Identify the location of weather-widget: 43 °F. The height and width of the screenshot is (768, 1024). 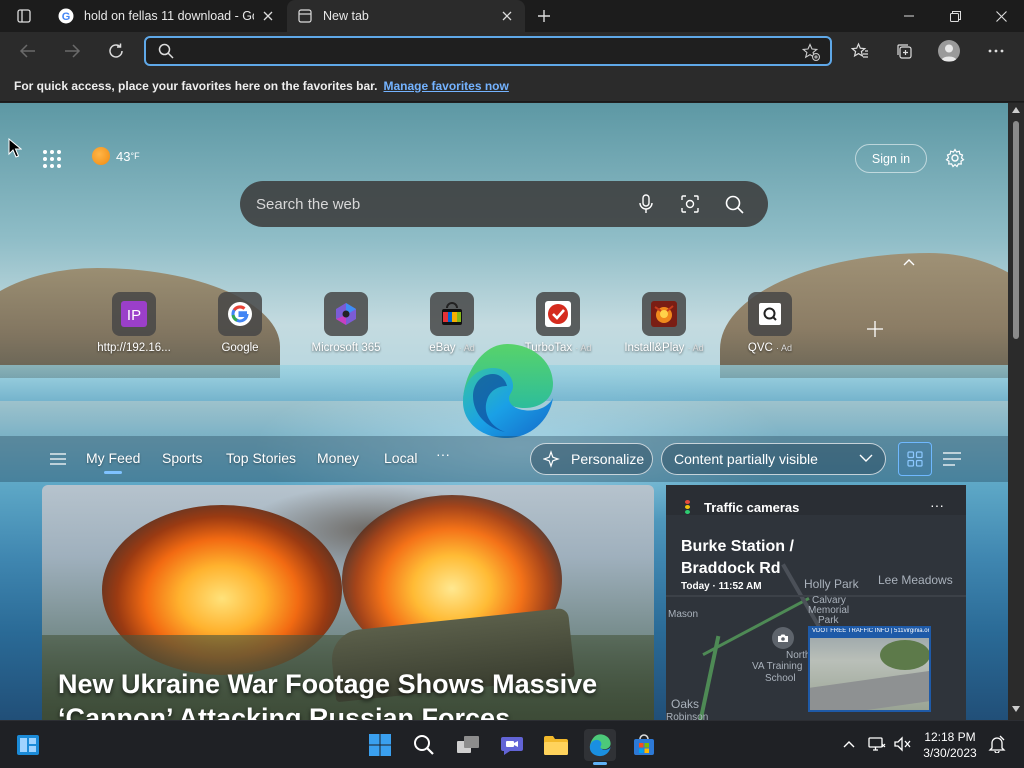
(116, 156).